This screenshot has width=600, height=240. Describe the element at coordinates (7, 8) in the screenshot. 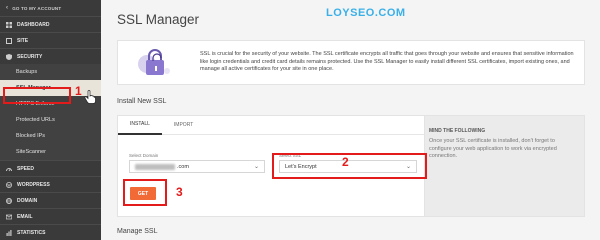

I see `chevron-left-icon: ‹` at that location.